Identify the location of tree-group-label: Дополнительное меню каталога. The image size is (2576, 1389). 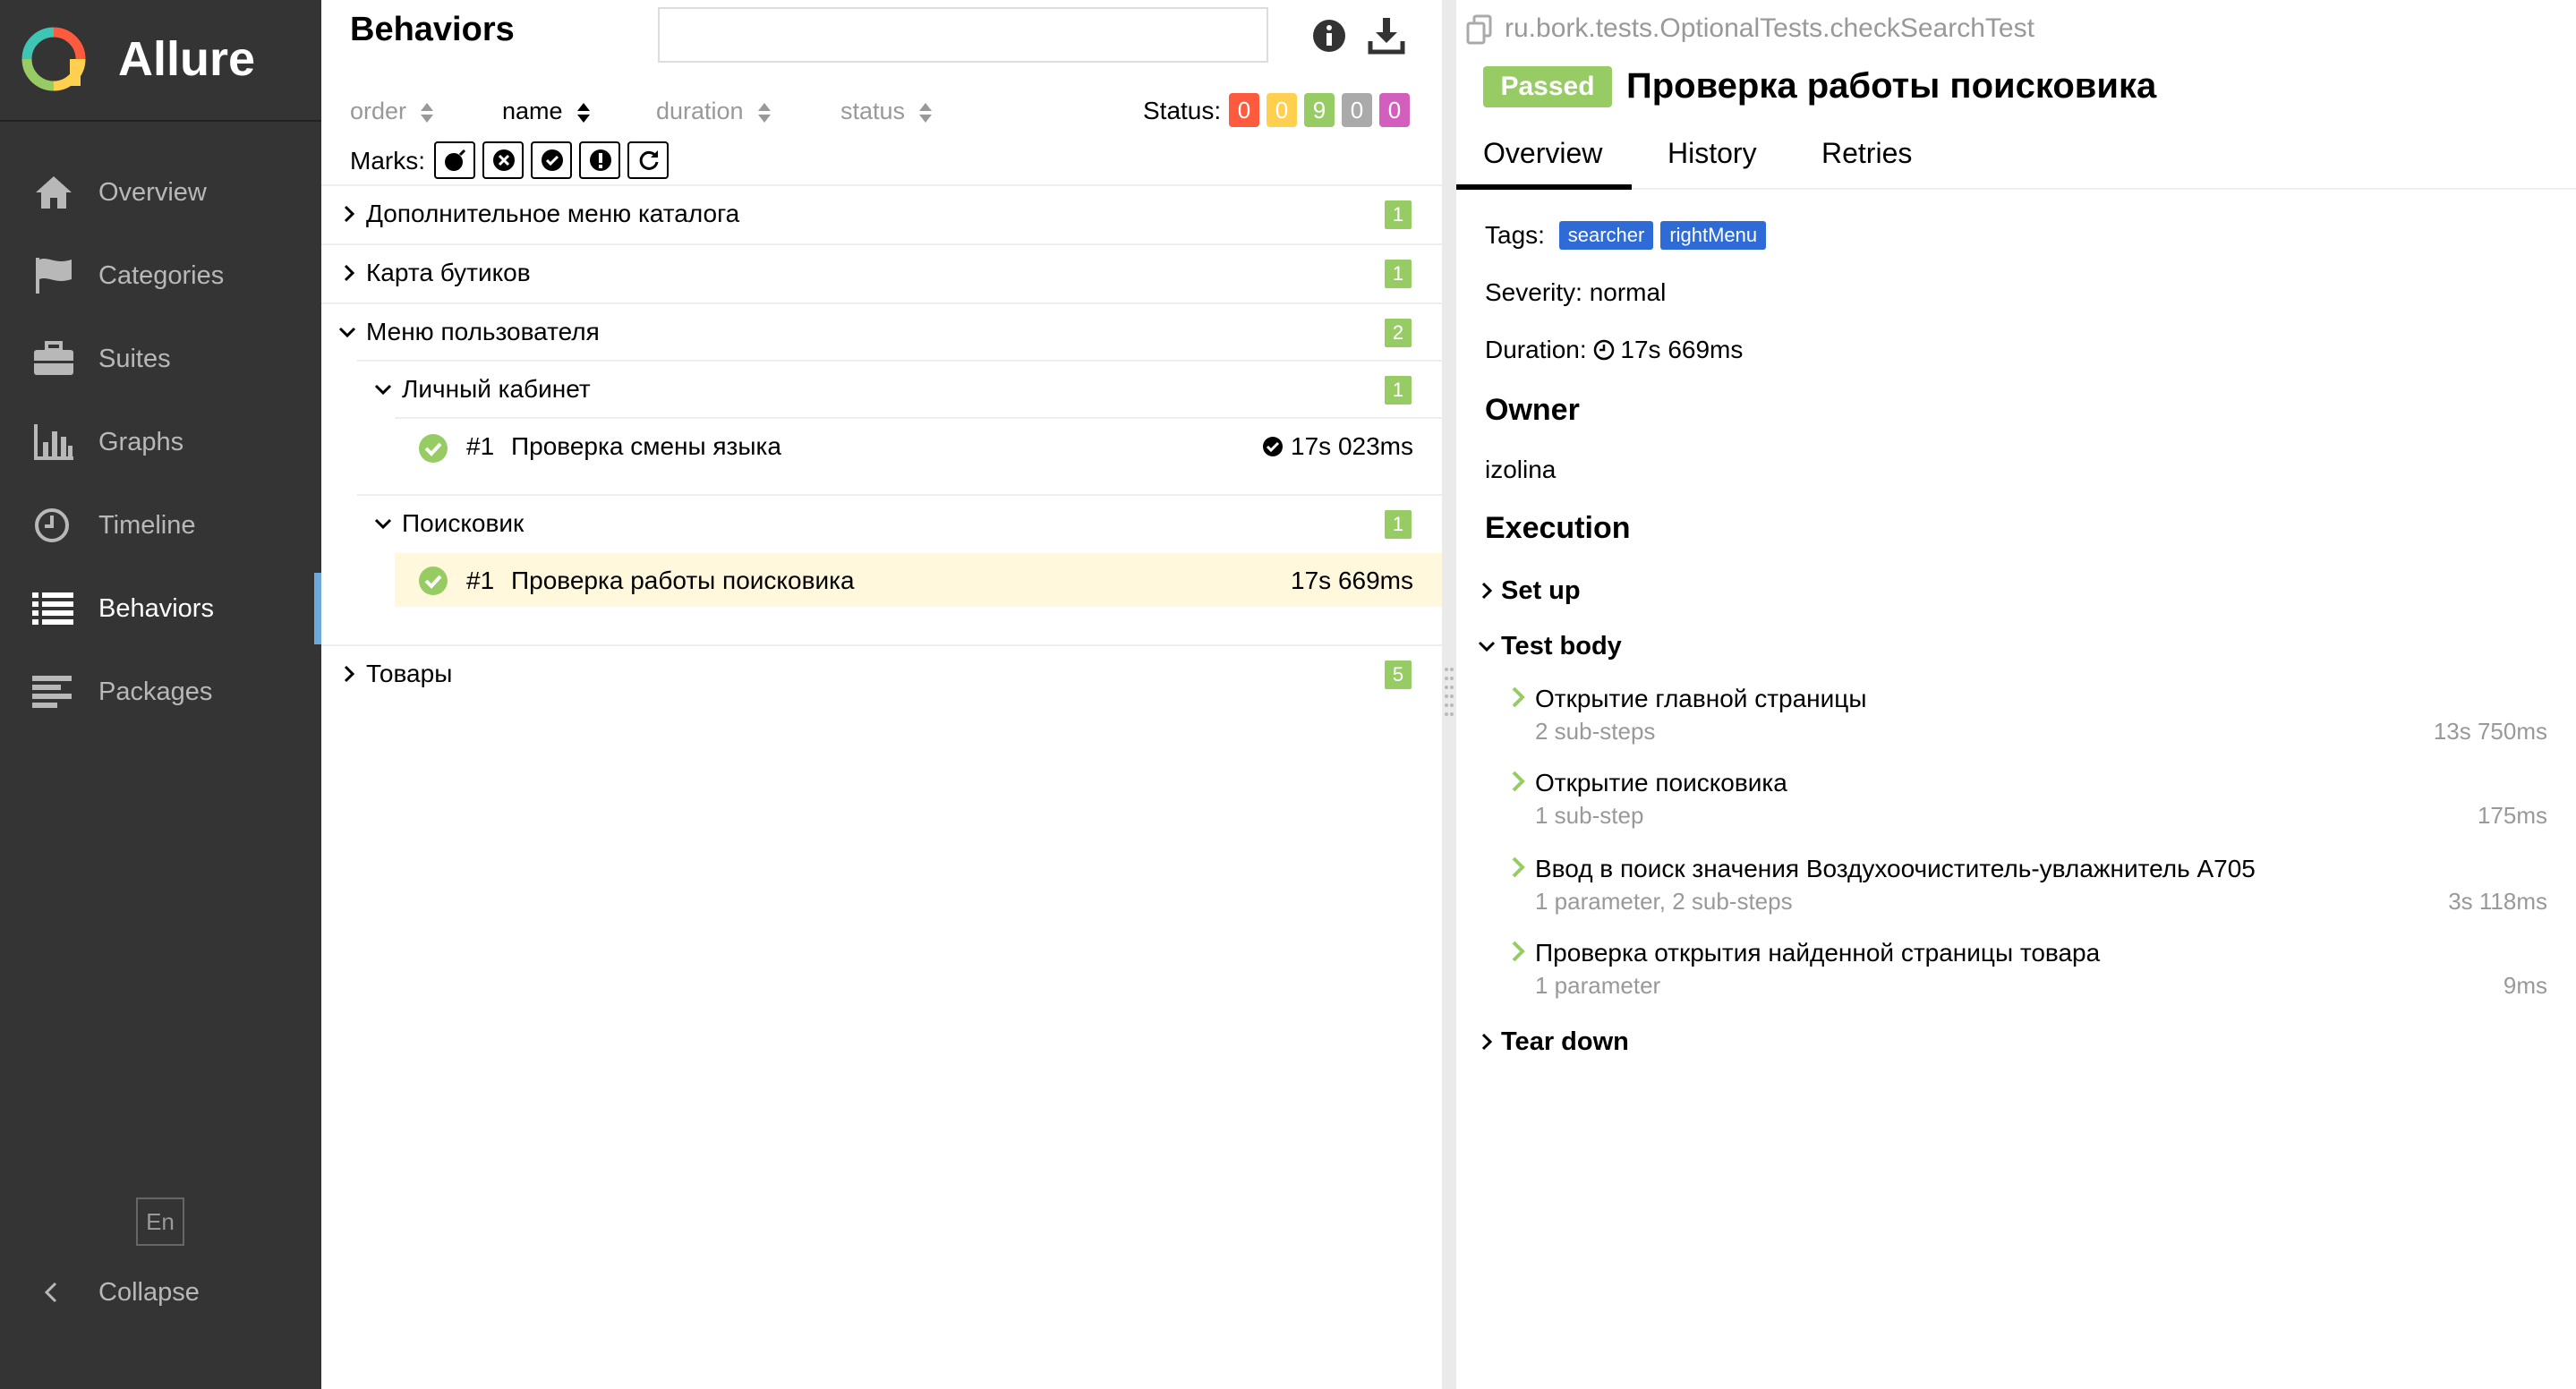
(553, 213).